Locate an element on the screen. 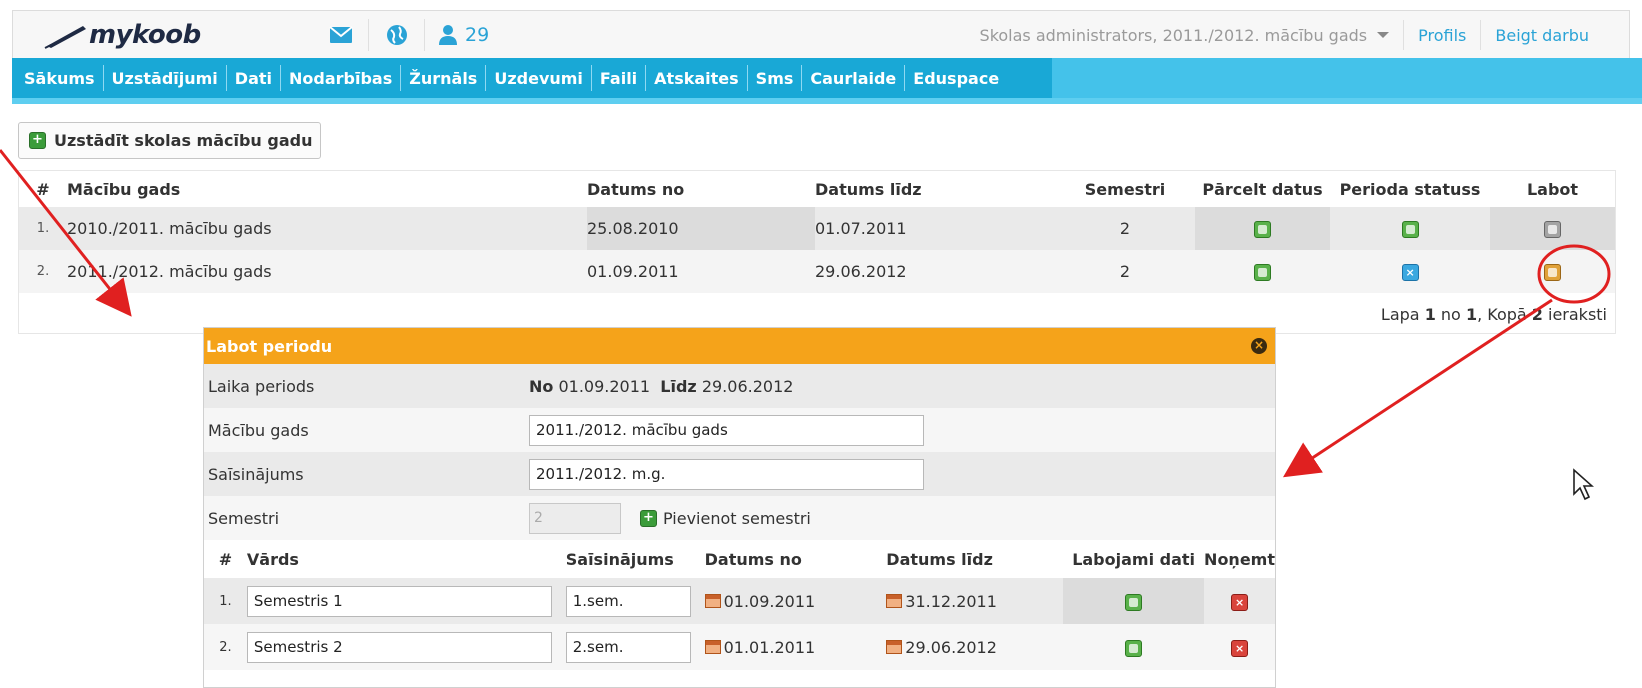 This screenshot has width=1642, height=688. row-school-year: 2010./2011. mācību gads is located at coordinates (327, 228).